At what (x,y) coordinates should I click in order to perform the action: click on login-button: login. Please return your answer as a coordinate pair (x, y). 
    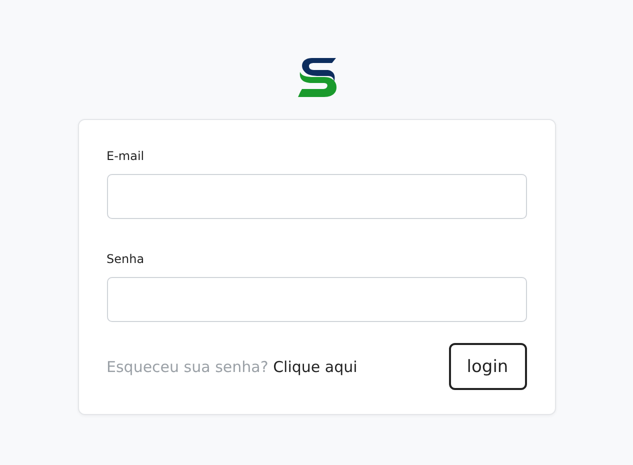
    Looking at the image, I should click on (487, 366).